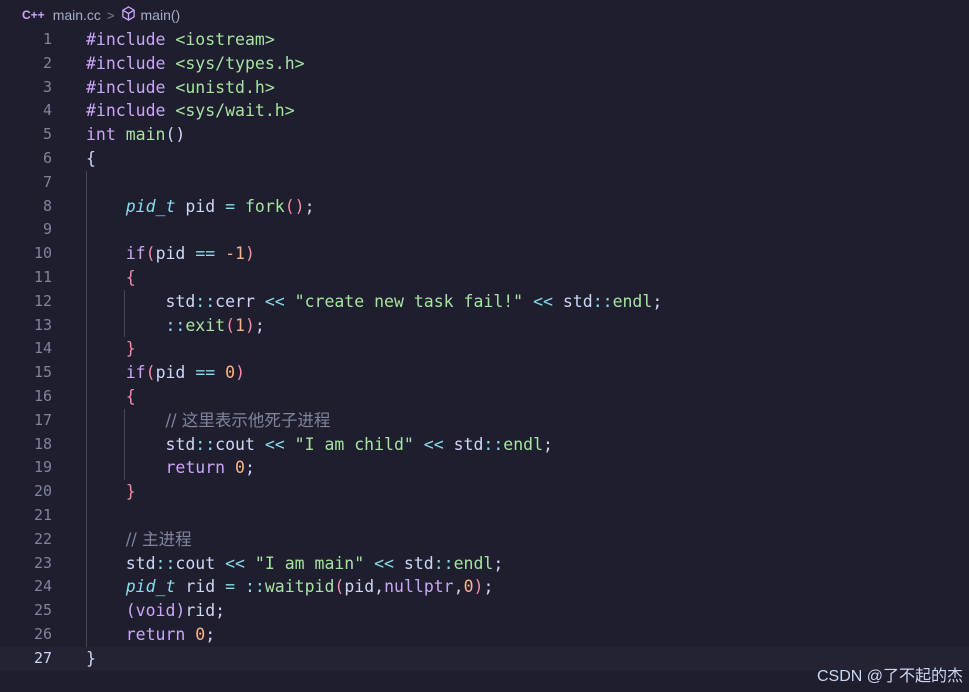  Describe the element at coordinates (175, 326) in the screenshot. I see `code-text: ::exit(1);` at that location.